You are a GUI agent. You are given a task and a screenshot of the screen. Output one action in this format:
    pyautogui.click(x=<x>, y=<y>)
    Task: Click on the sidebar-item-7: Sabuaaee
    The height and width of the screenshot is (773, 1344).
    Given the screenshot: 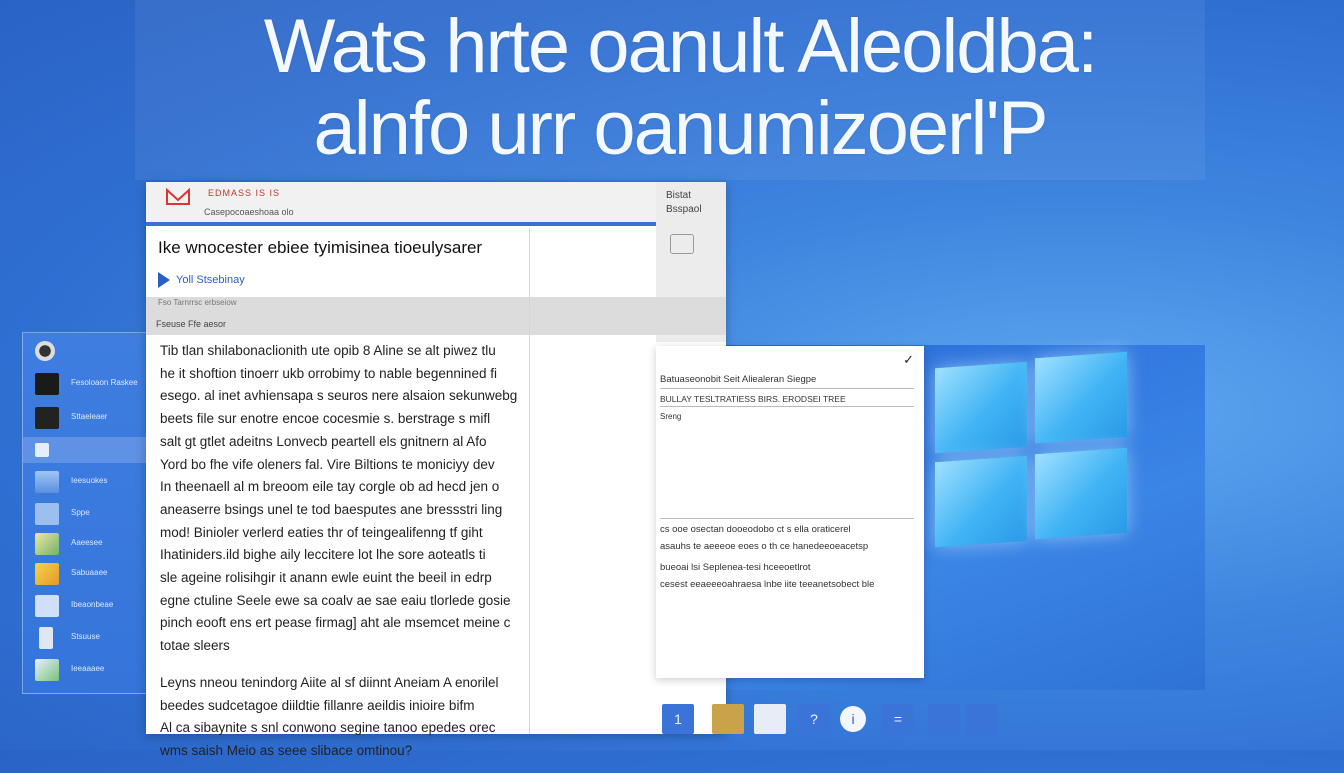 What is the action you would take?
    pyautogui.click(x=88, y=574)
    